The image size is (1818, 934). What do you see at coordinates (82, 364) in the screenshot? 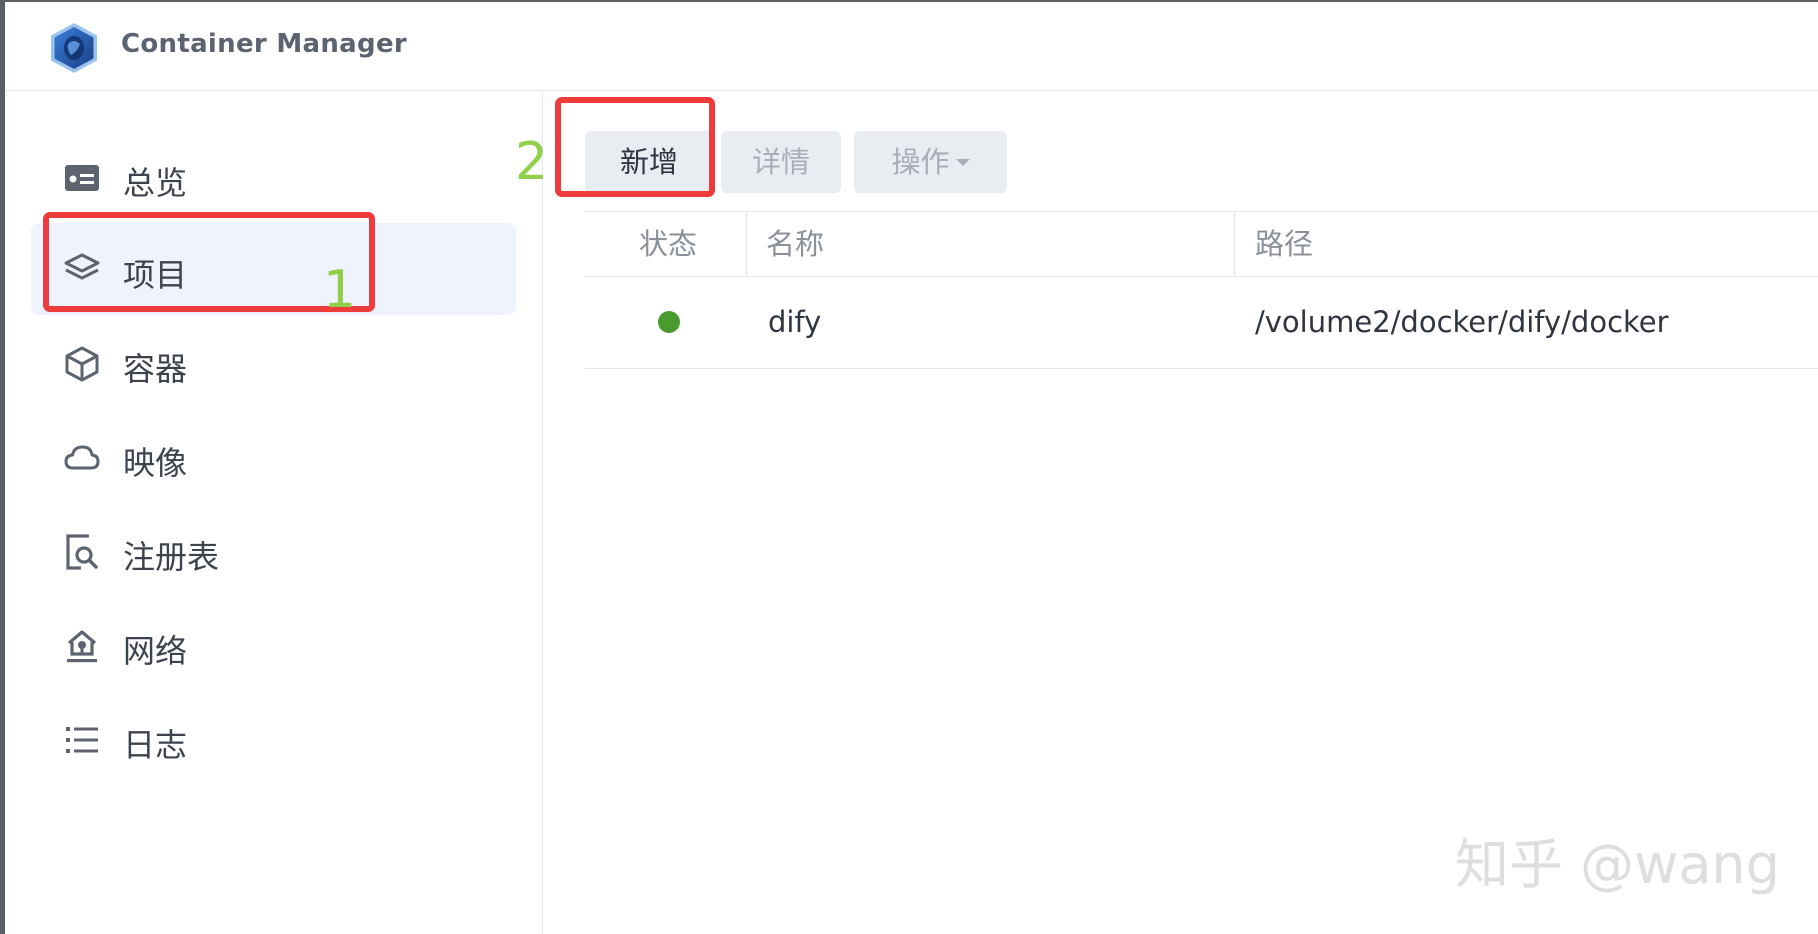
I see `cube-icon` at bounding box center [82, 364].